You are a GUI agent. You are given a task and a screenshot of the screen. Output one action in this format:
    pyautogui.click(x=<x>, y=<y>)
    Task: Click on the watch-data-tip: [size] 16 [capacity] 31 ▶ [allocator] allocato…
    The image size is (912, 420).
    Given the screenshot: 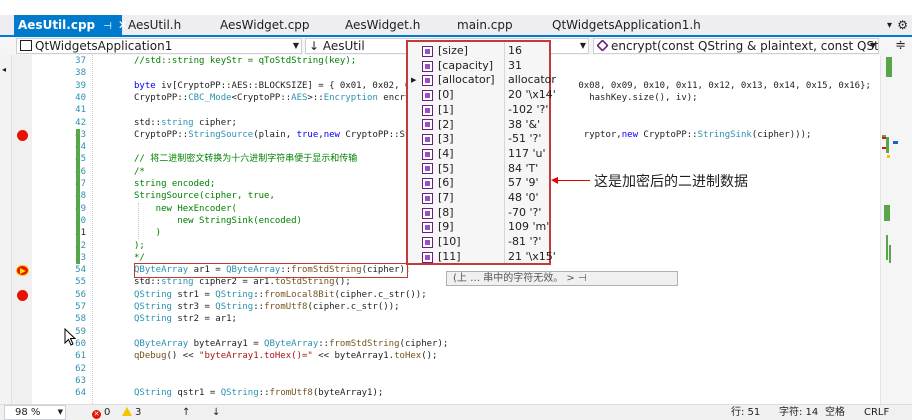 What is the action you would take?
    pyautogui.click(x=481, y=152)
    